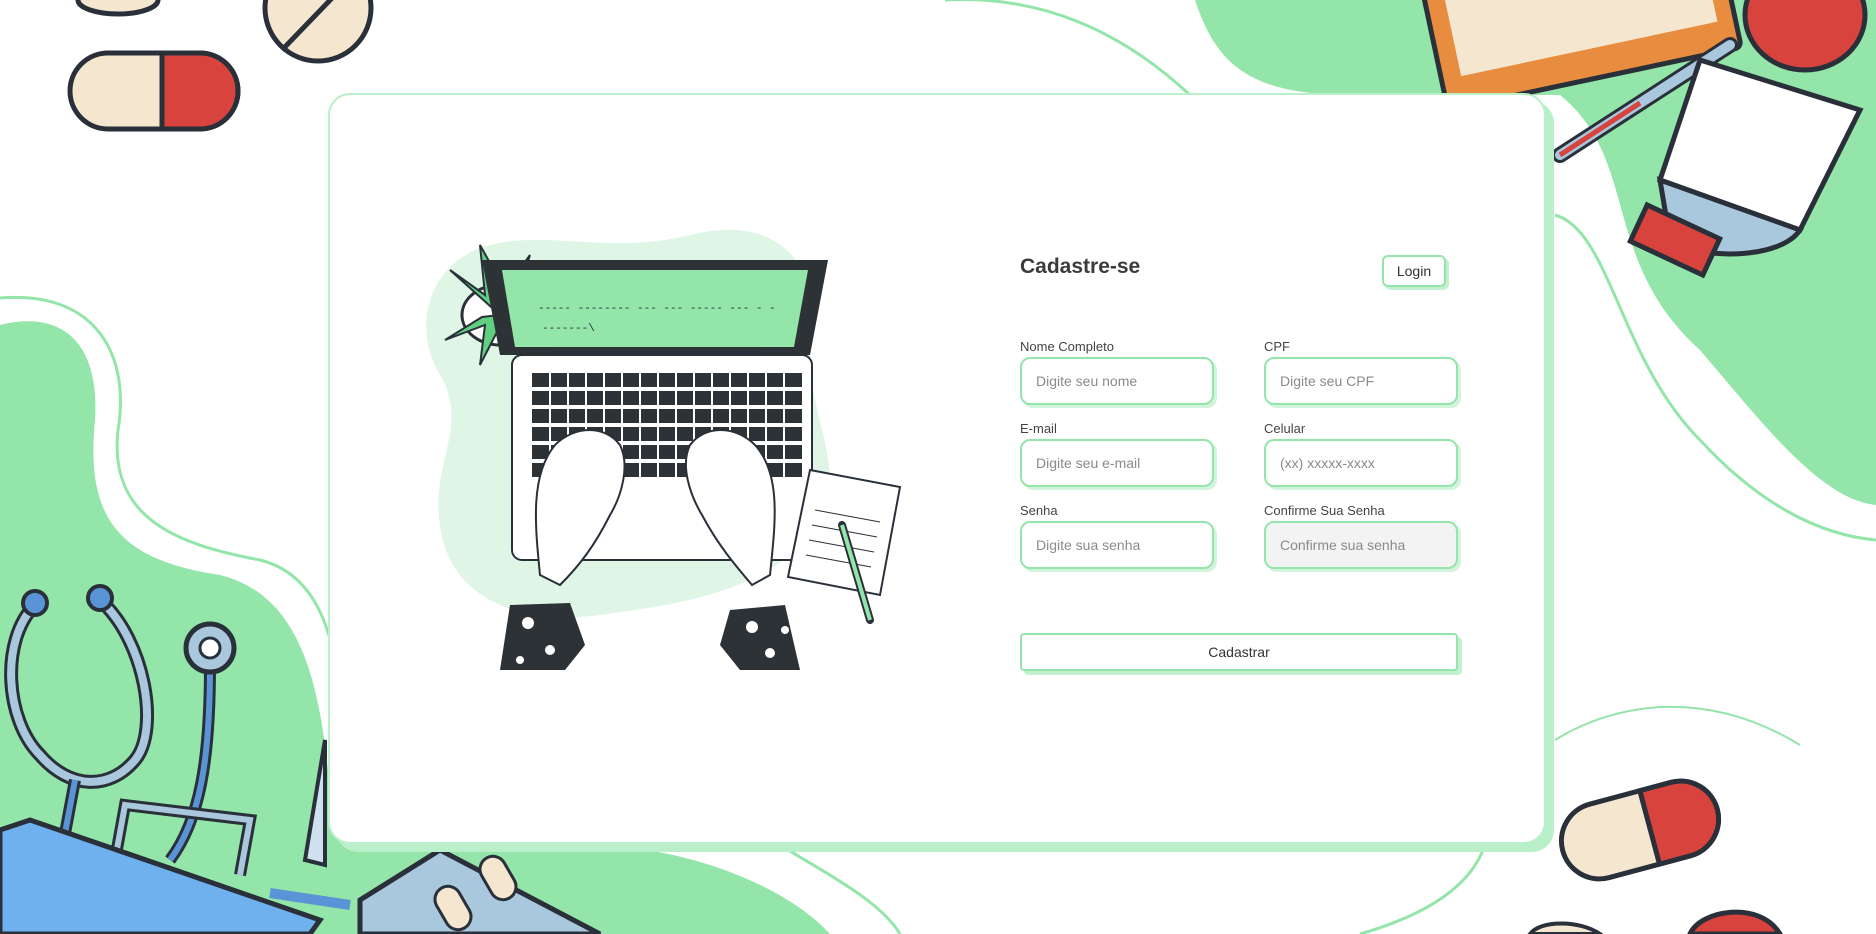 This screenshot has height=934, width=1876. I want to click on confirm-password-field-group: Confirme Sua Senha, so click(1361, 536).